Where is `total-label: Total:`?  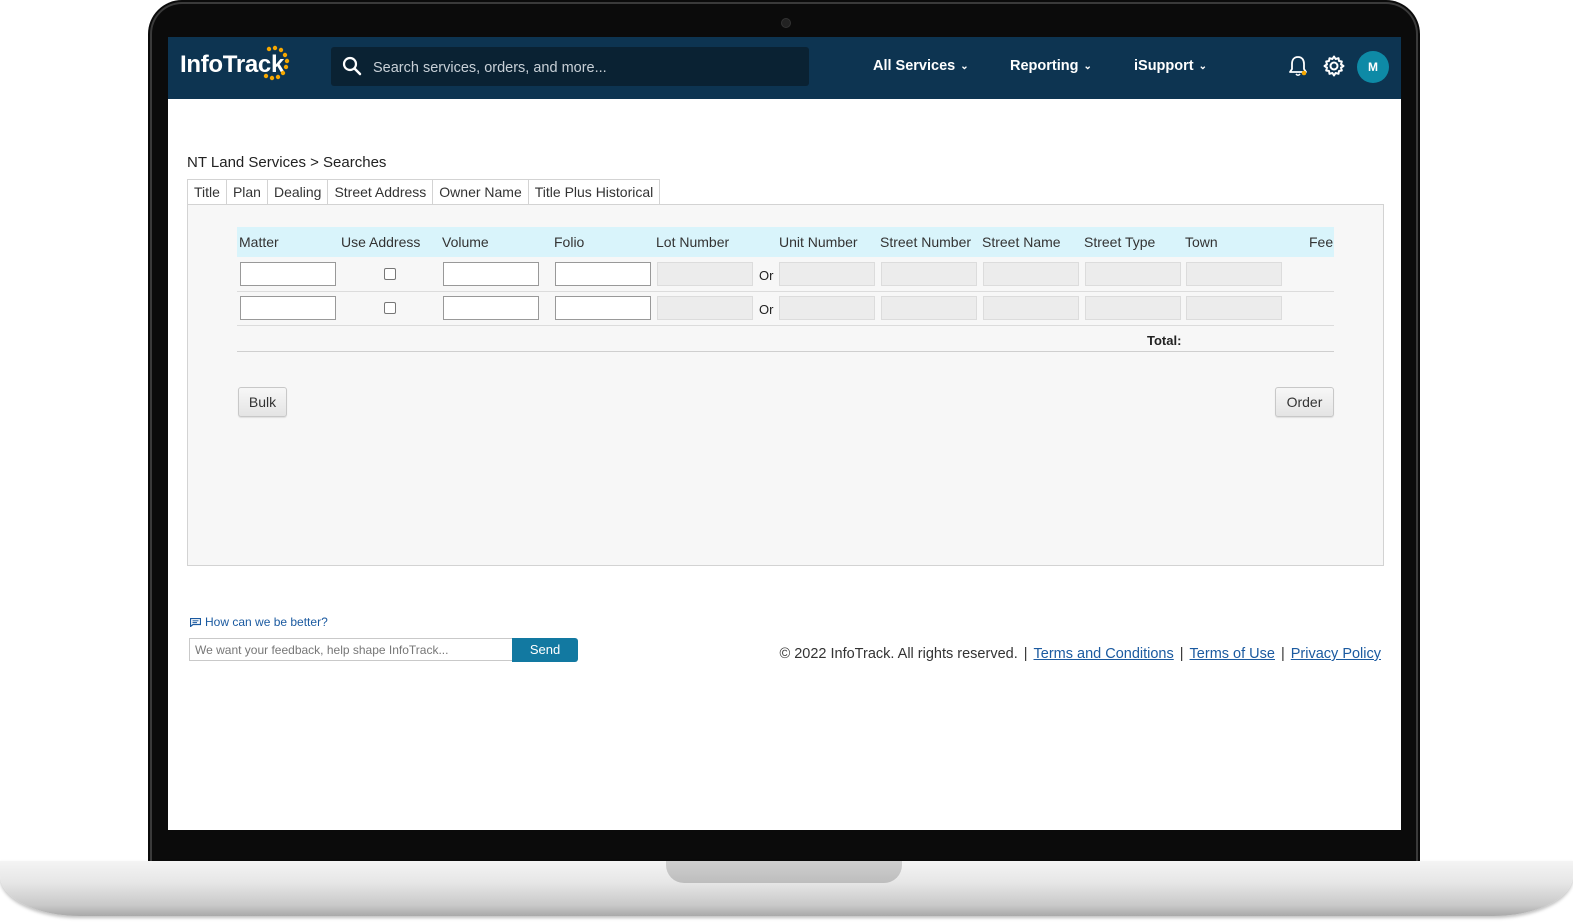
total-label: Total: is located at coordinates (1164, 340).